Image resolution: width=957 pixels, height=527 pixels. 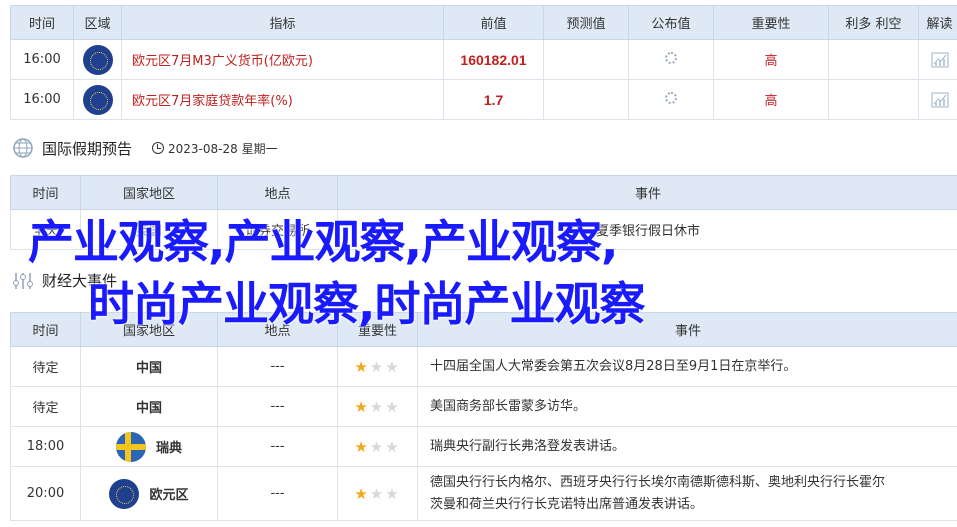 I want to click on previous-value: 160182.01, so click(x=493, y=59).